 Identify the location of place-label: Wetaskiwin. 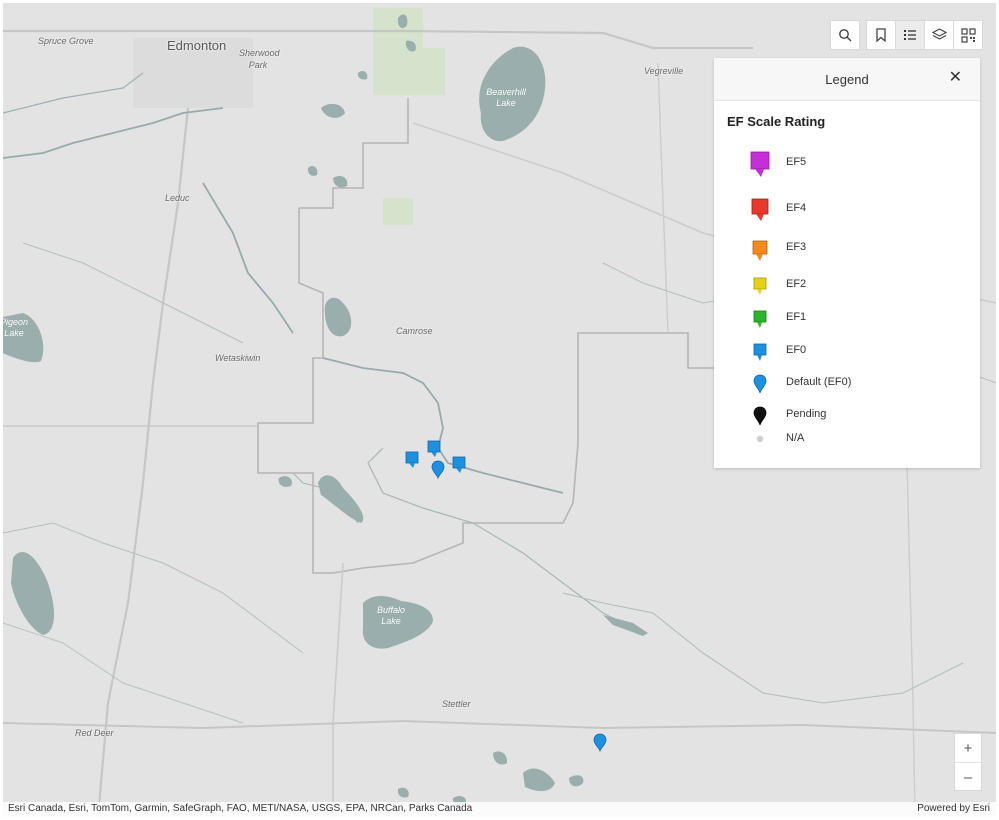
(238, 358).